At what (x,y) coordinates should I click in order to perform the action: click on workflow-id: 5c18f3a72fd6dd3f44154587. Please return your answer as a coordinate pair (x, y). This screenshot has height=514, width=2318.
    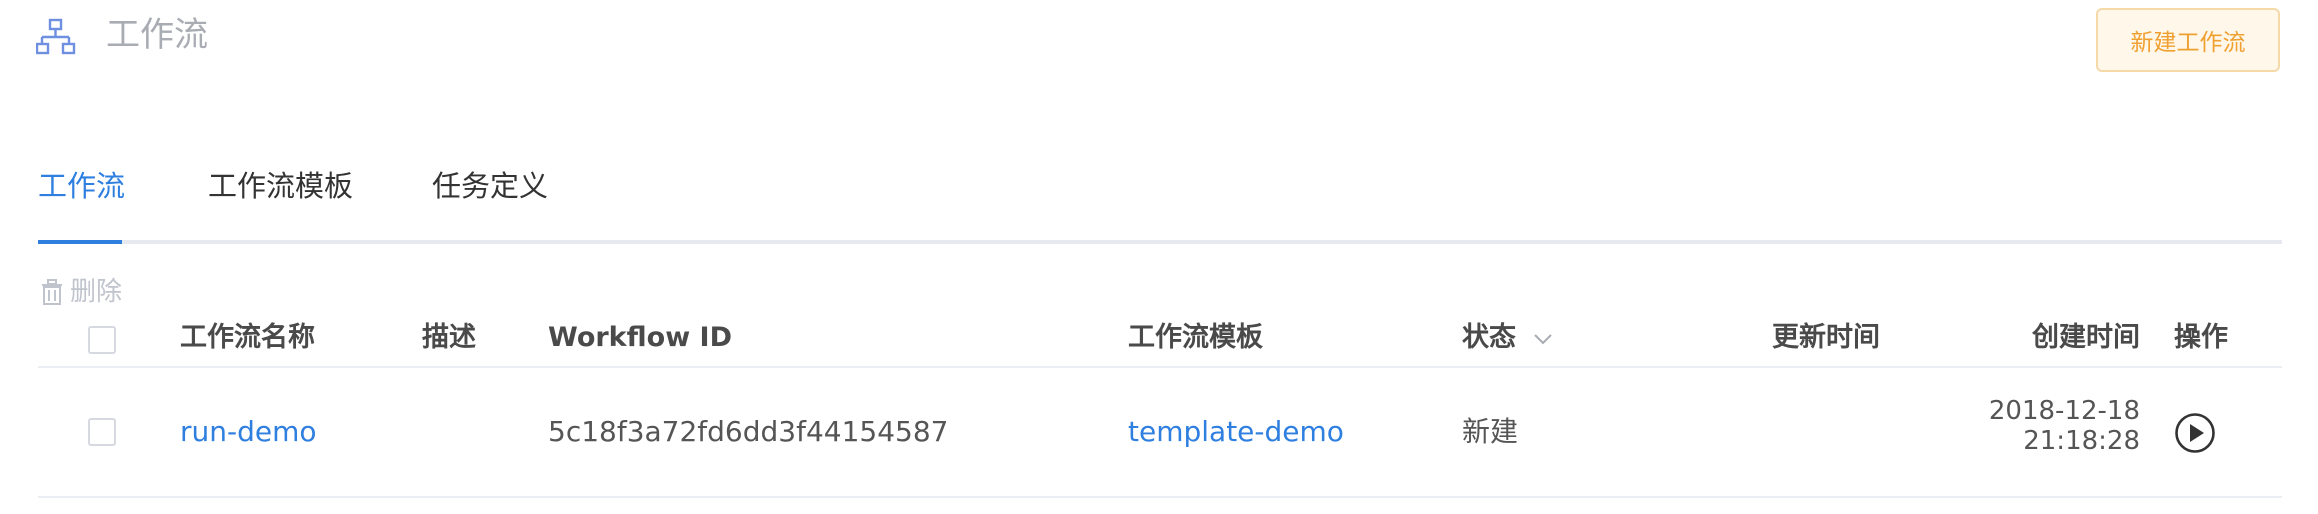
    Looking at the image, I should click on (748, 431).